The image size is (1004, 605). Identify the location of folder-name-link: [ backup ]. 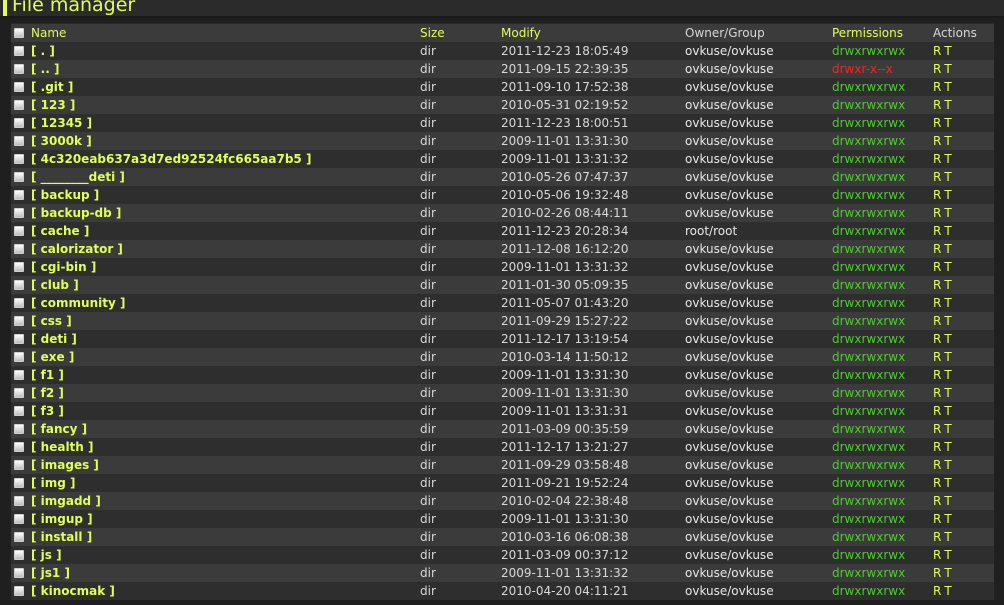
(65, 195).